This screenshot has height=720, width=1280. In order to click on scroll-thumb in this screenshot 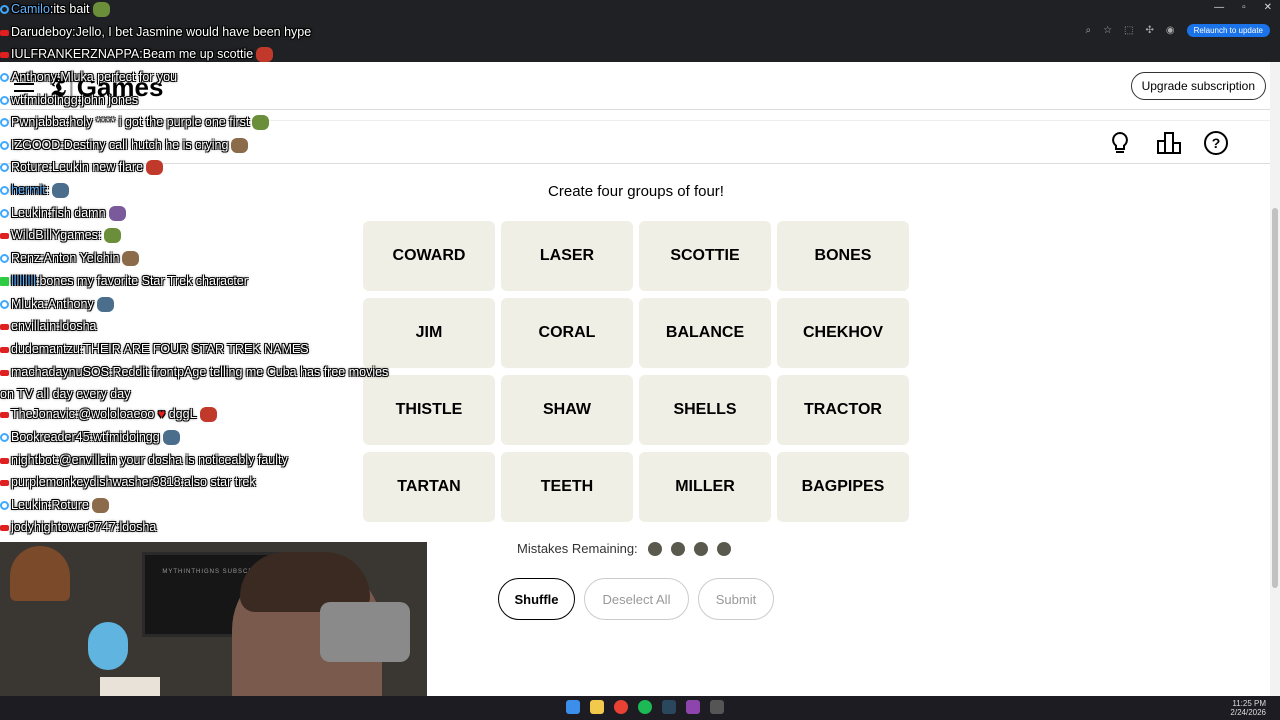, I will do `click(1275, 398)`.